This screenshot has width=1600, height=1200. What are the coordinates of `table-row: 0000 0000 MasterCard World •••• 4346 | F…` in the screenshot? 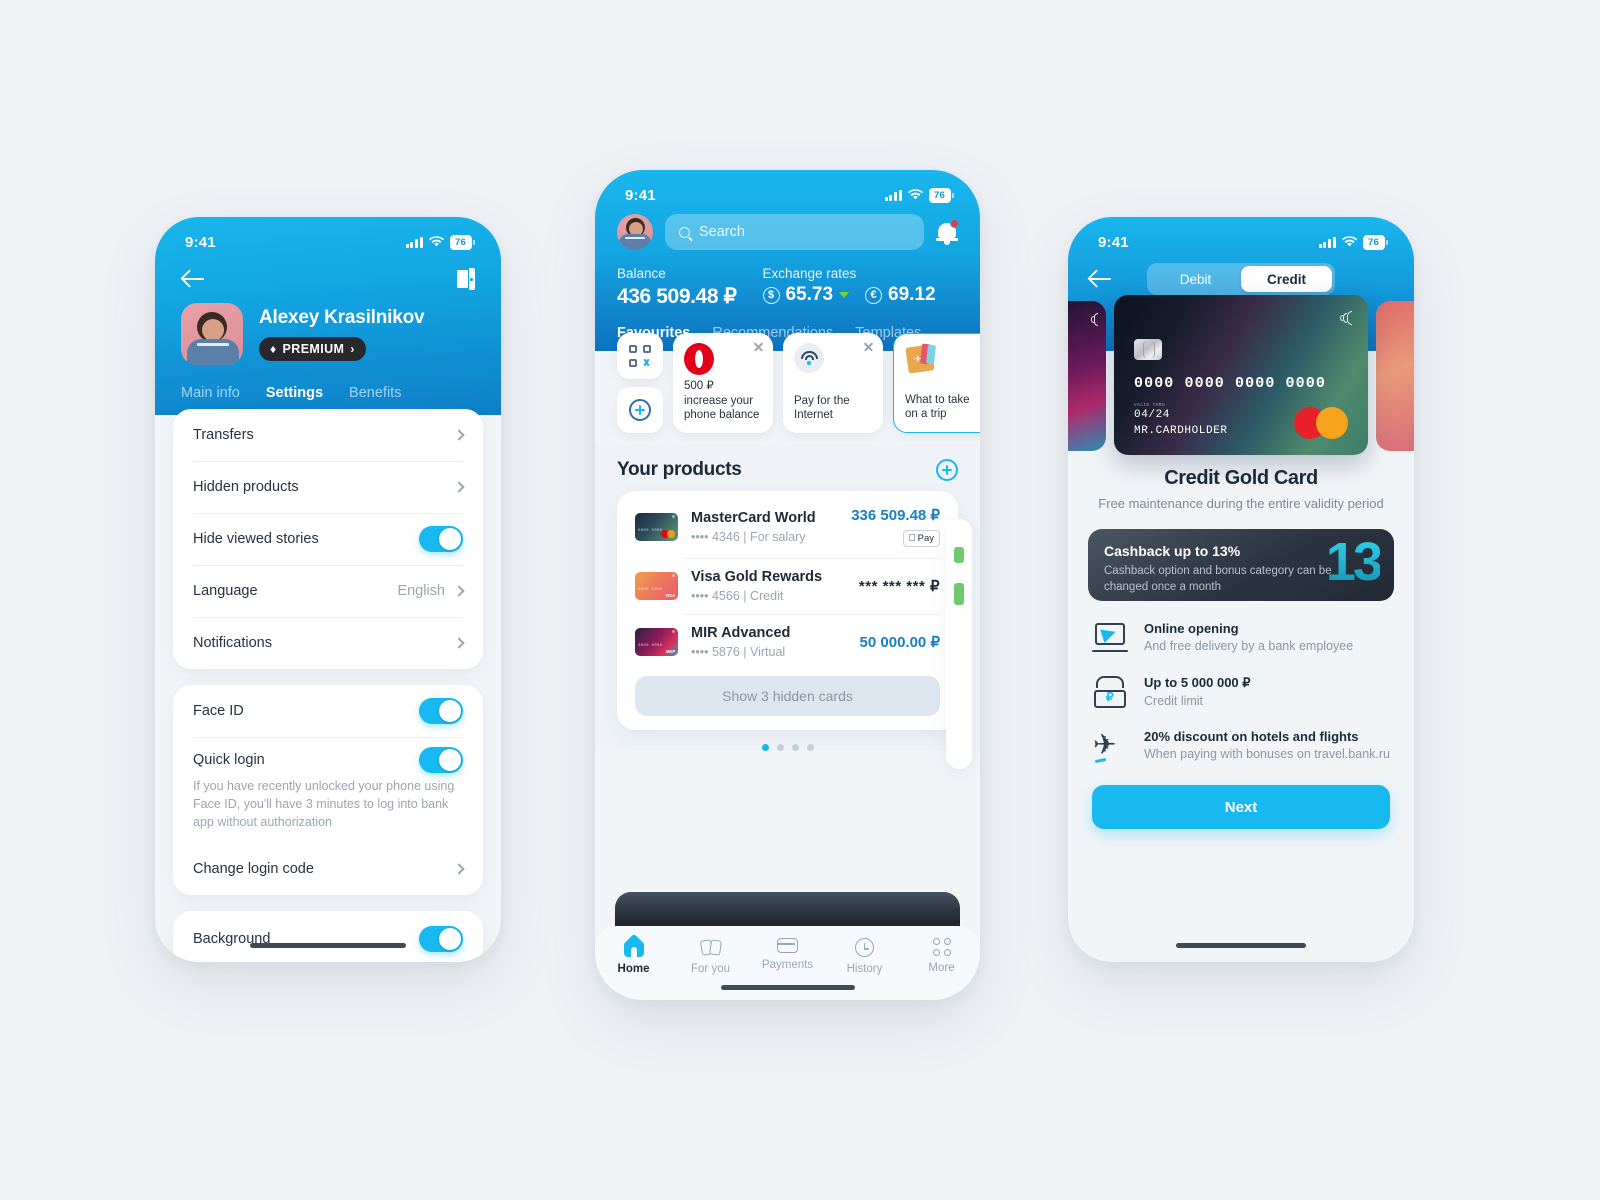 It's located at (787, 526).